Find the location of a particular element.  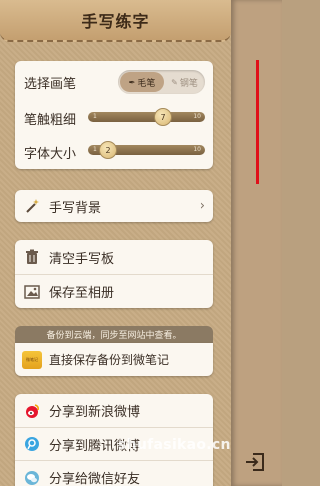

sina-weibo-icon is located at coordinates (32, 410).